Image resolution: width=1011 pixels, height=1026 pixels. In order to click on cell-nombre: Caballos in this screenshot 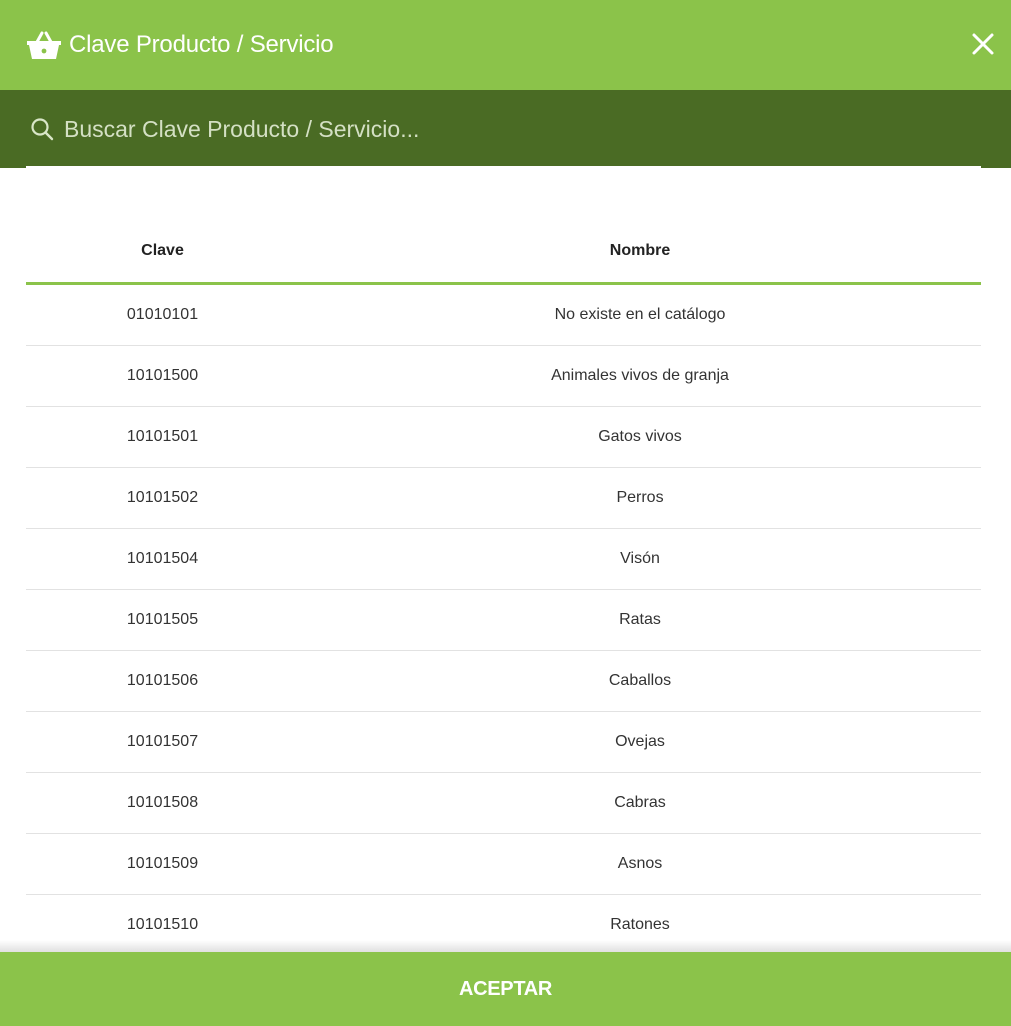, I will do `click(640, 681)`.